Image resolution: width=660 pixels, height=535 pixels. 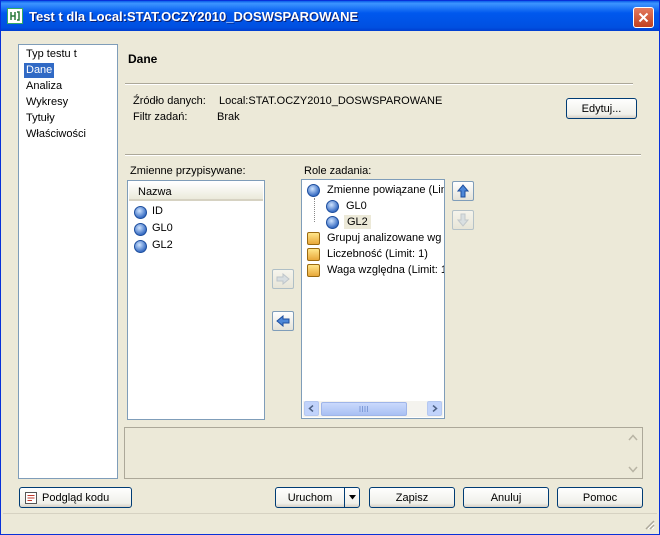 What do you see at coordinates (506, 497) in the screenshot?
I see `cancel-button: Anuluj` at bounding box center [506, 497].